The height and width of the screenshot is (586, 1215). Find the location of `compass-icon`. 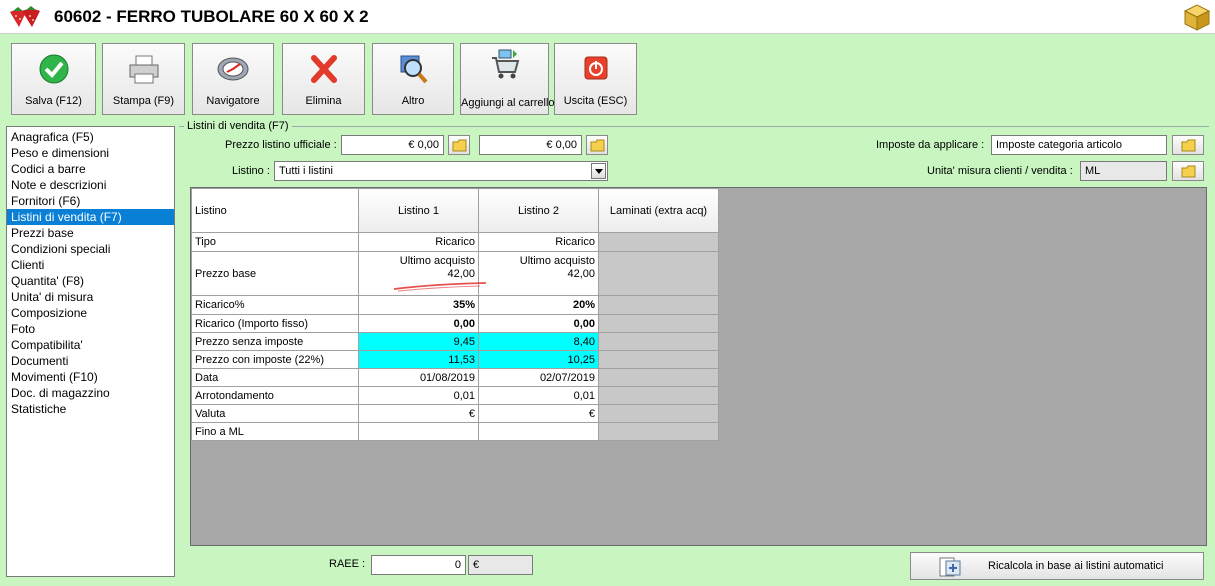

compass-icon is located at coordinates (233, 69).